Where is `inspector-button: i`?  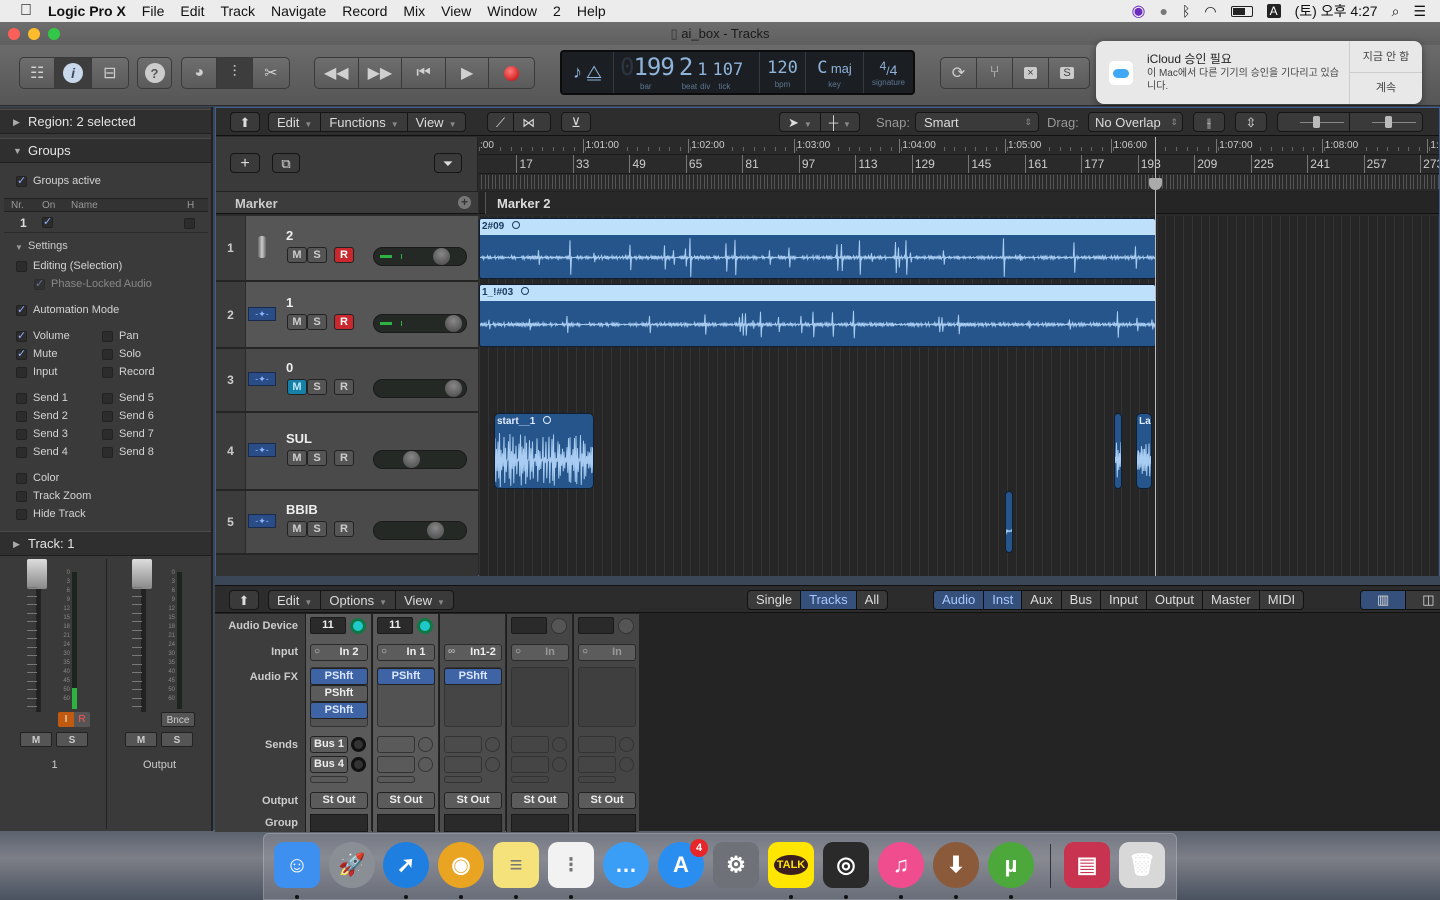
inspector-button: i is located at coordinates (73, 73).